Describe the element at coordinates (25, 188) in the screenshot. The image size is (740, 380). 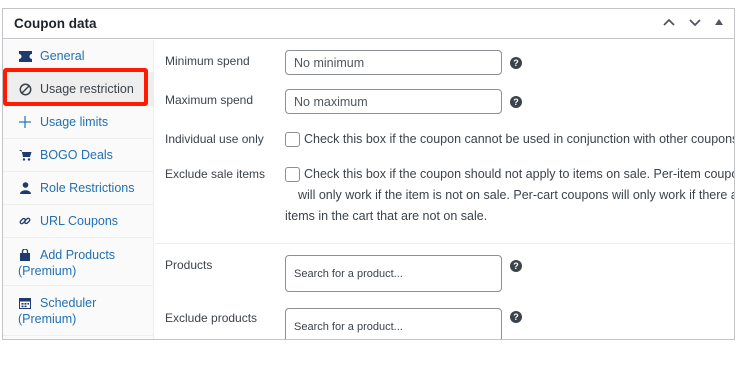
I see `user-icon` at that location.